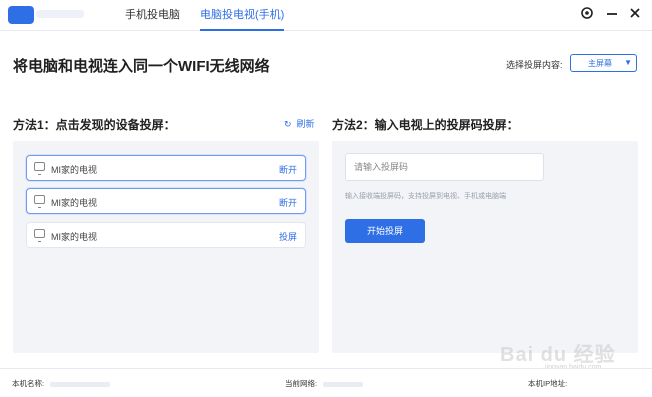 The width and height of the screenshot is (652, 397). Describe the element at coordinates (288, 236) in the screenshot. I see `device-cast-button: 投屏` at that location.